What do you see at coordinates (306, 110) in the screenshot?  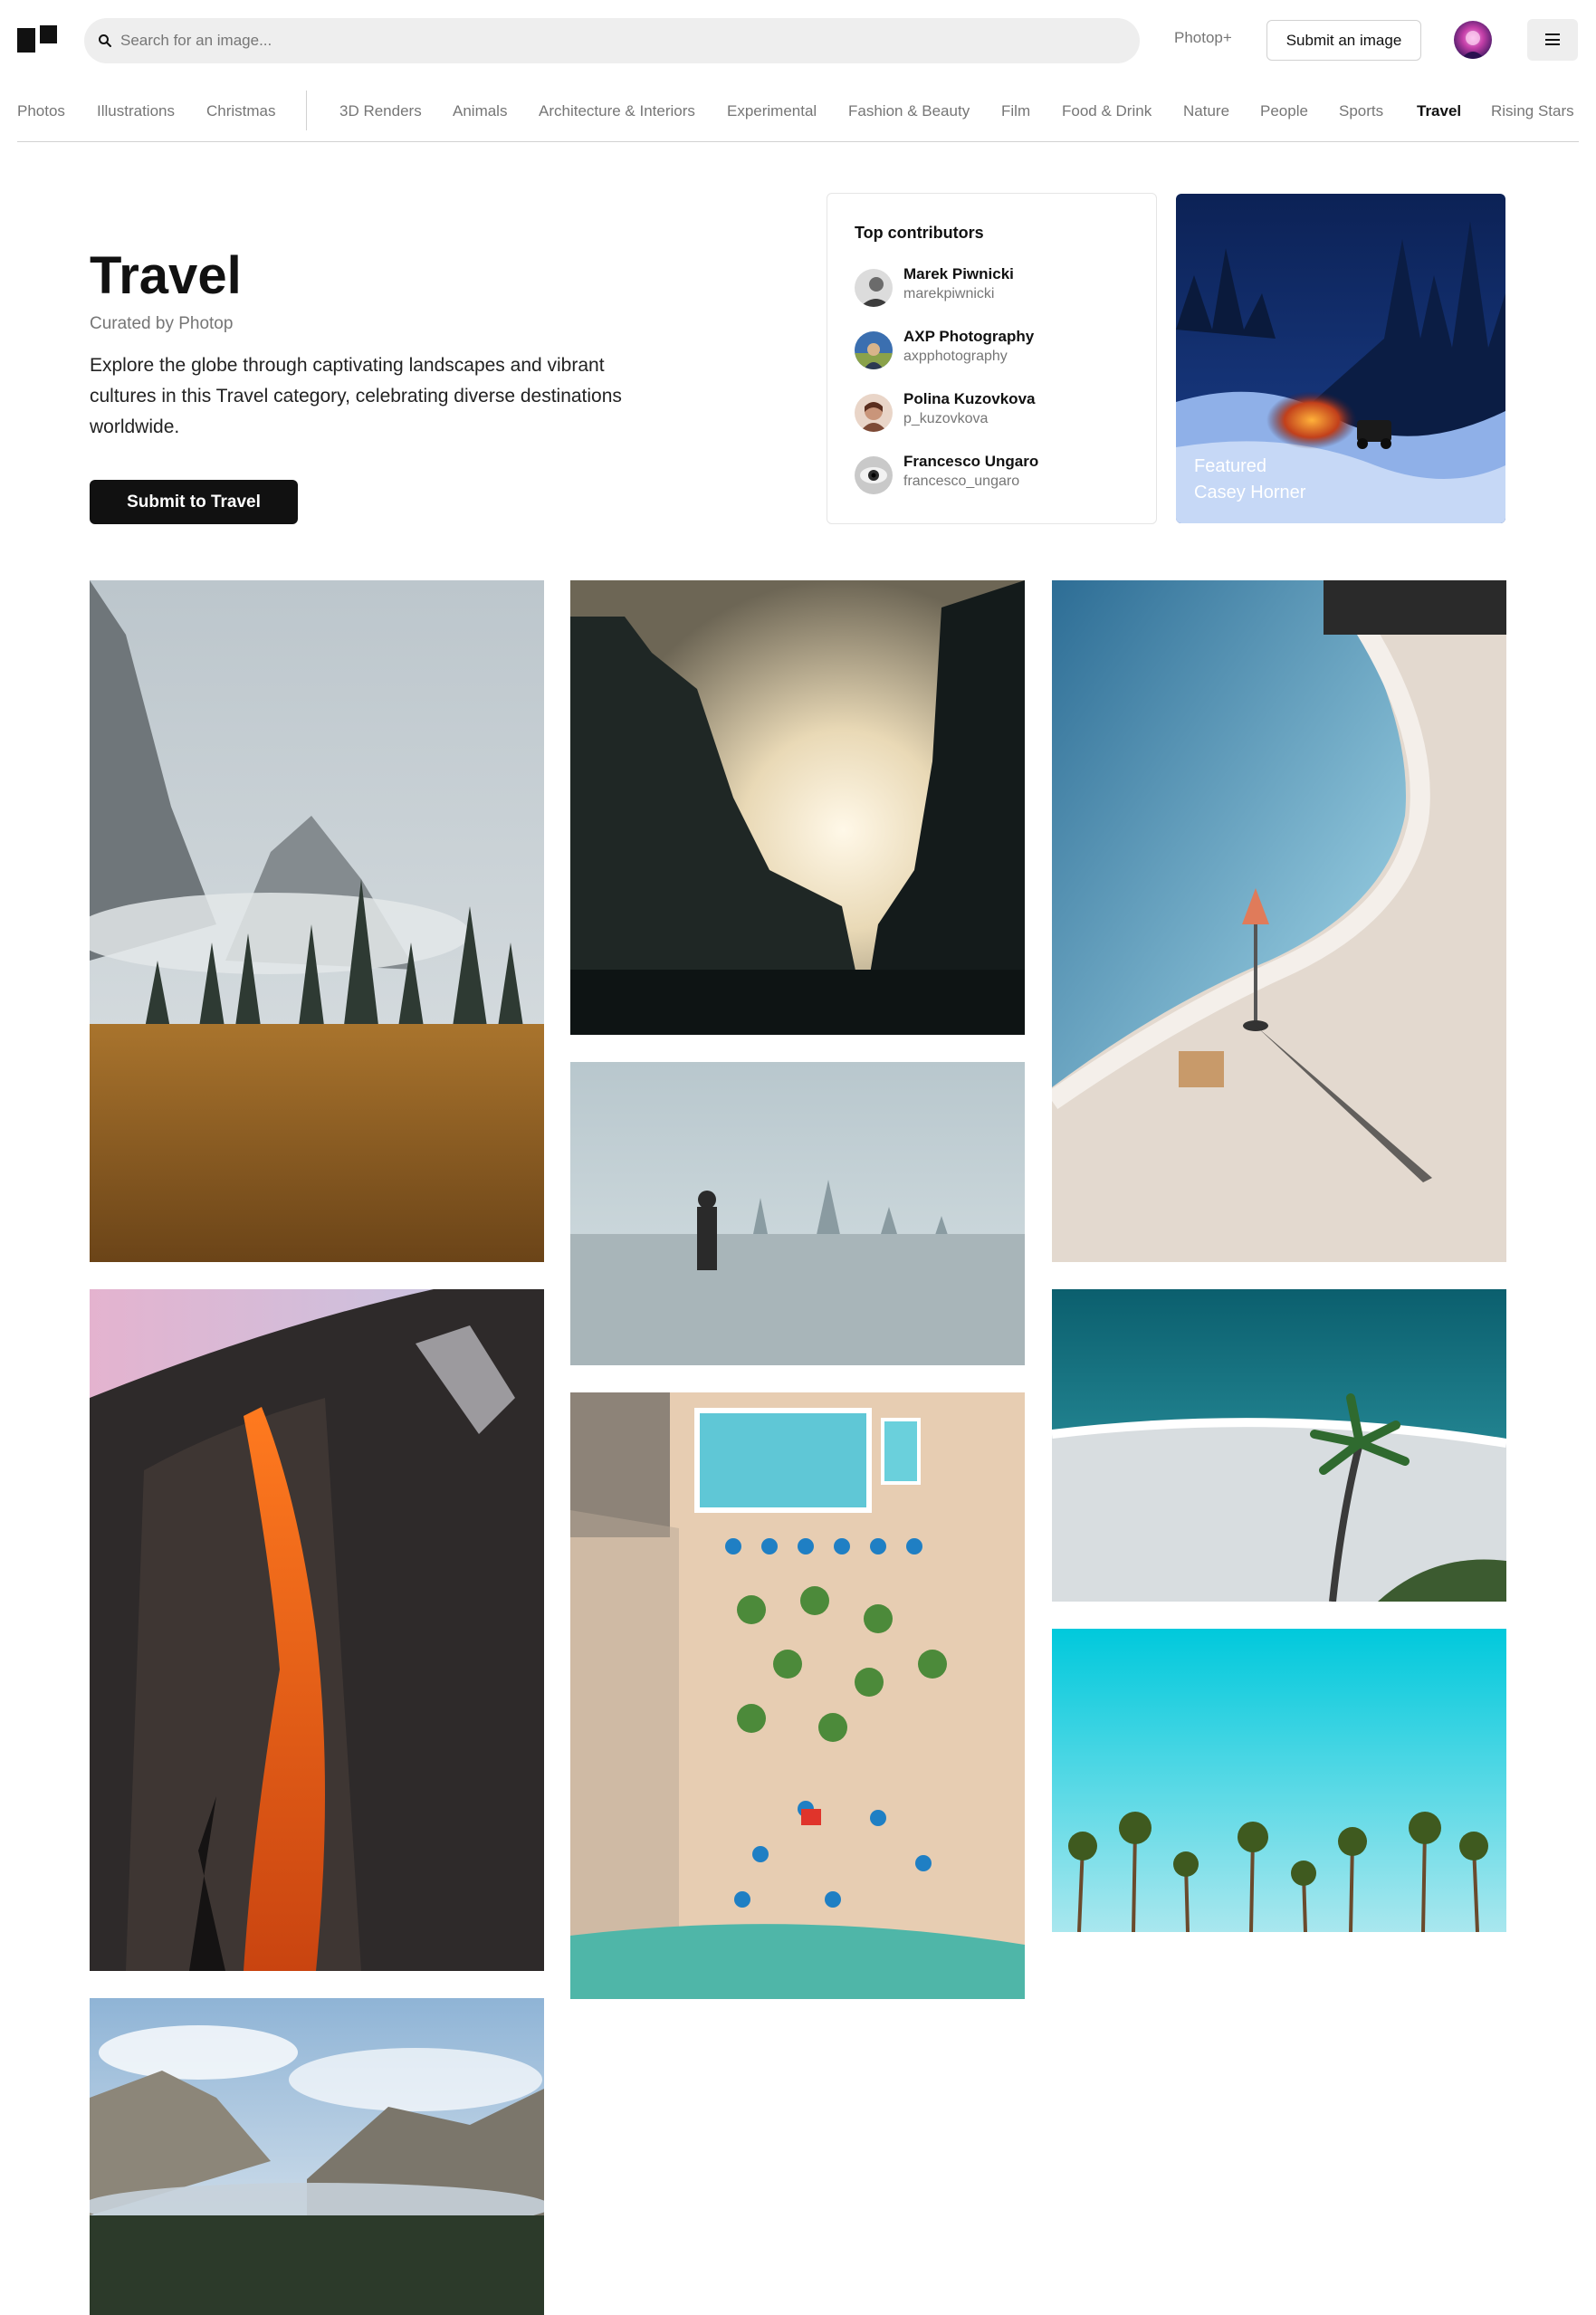 I see `nav-divider` at bounding box center [306, 110].